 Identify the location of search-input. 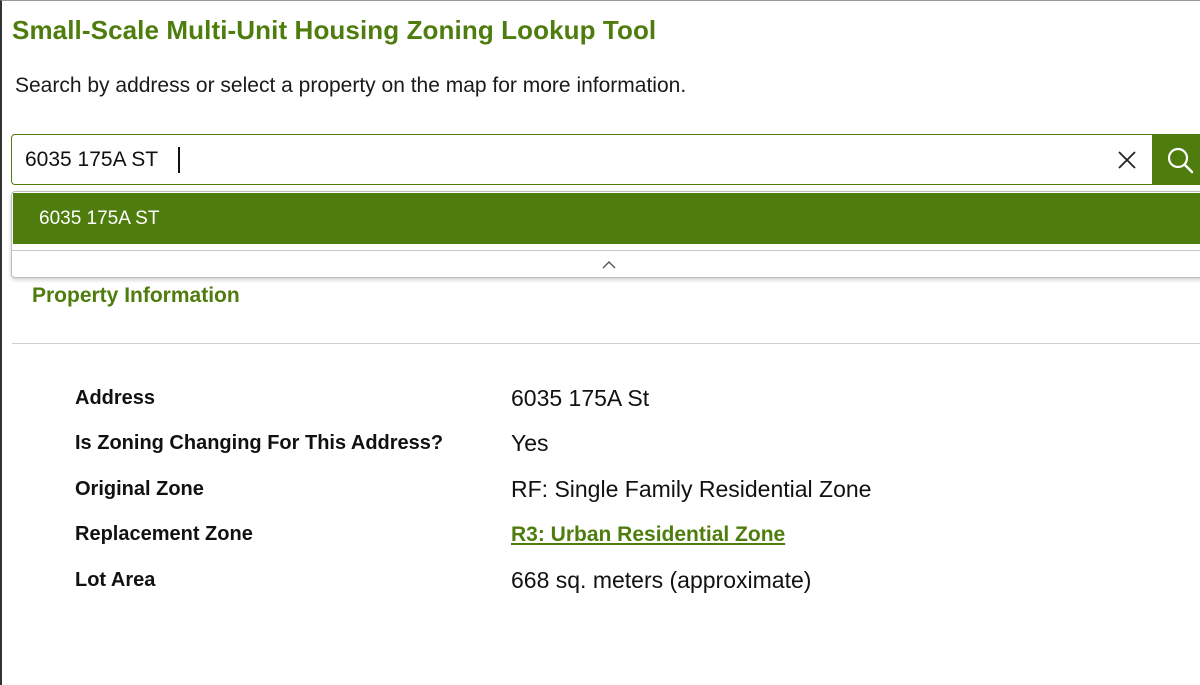
(565, 159).